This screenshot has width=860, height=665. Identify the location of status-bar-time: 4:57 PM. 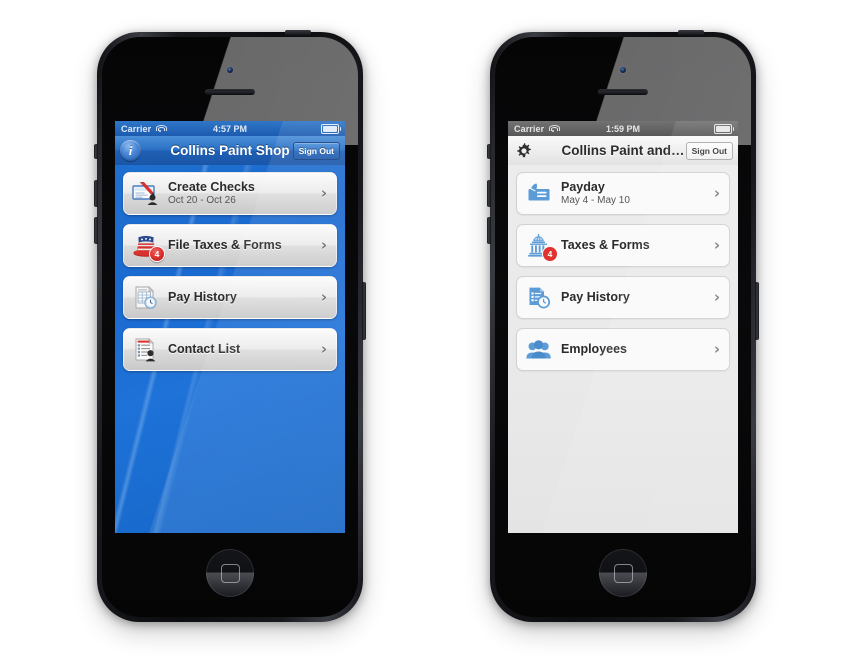
(229, 128).